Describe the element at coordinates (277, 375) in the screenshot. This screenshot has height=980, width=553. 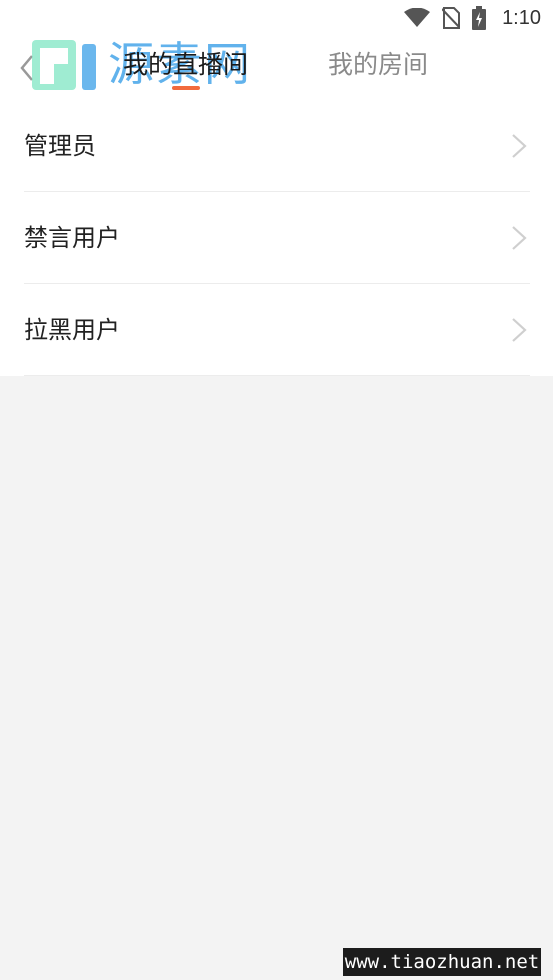
I see `divider` at that location.